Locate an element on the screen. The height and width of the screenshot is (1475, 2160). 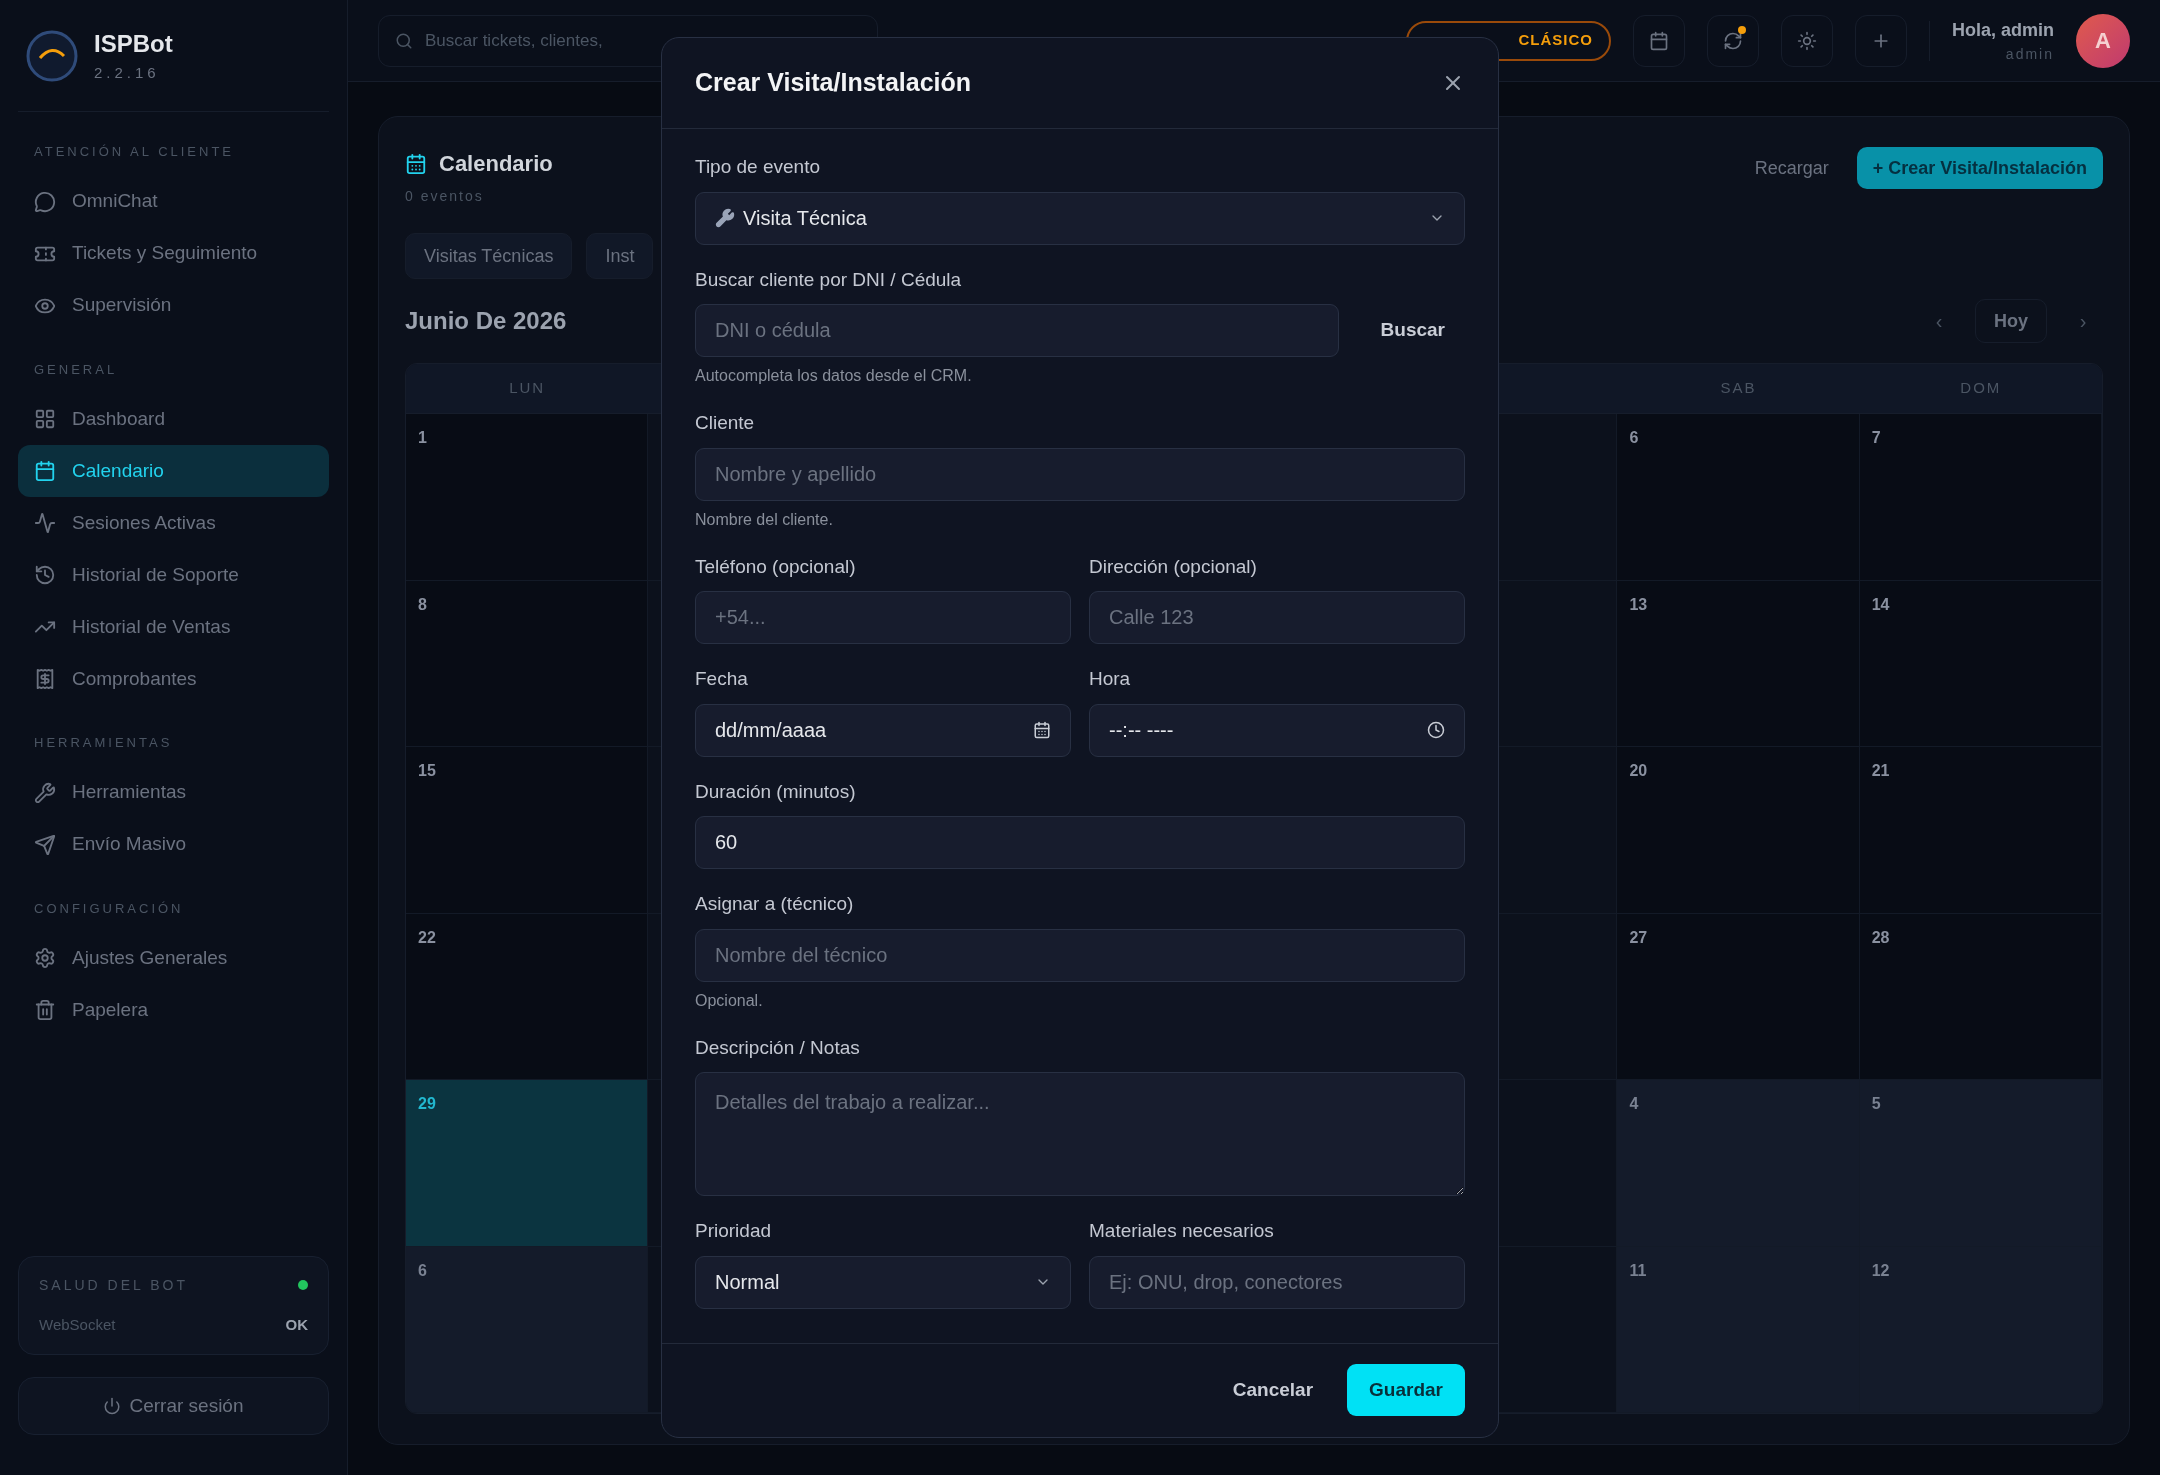
field-hint: Opcional. is located at coordinates (729, 1000).